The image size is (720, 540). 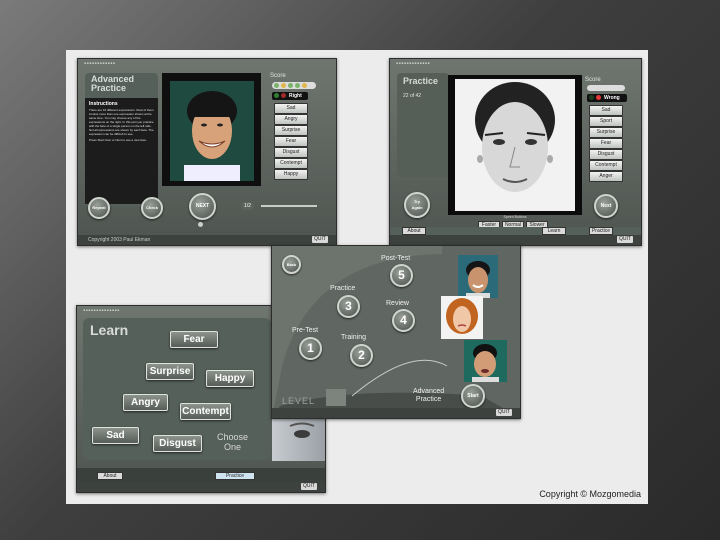 What do you see at coordinates (590, 494) in the screenshot?
I see `slide-copyright: Copyright © Mozgomedia` at bounding box center [590, 494].